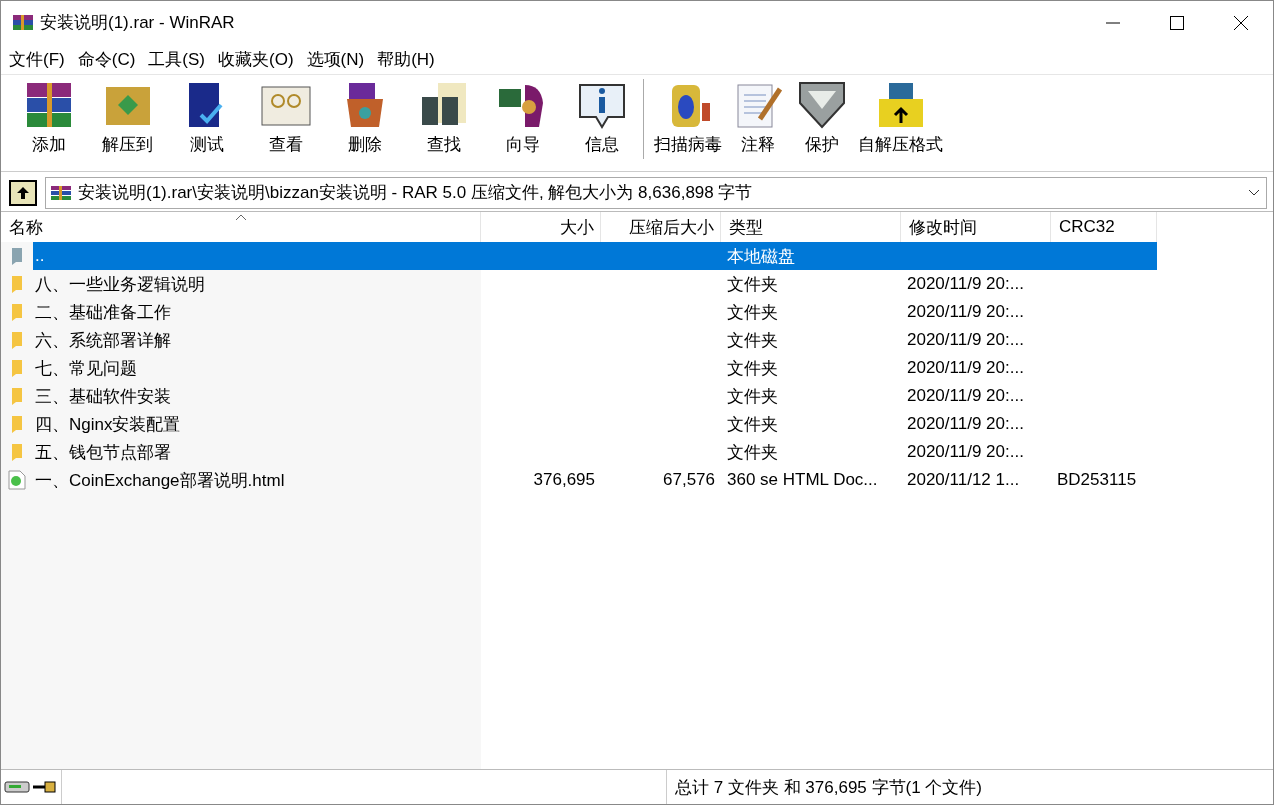  What do you see at coordinates (900, 117) in the screenshot?
I see `toolbar-button: 自解压格式` at bounding box center [900, 117].